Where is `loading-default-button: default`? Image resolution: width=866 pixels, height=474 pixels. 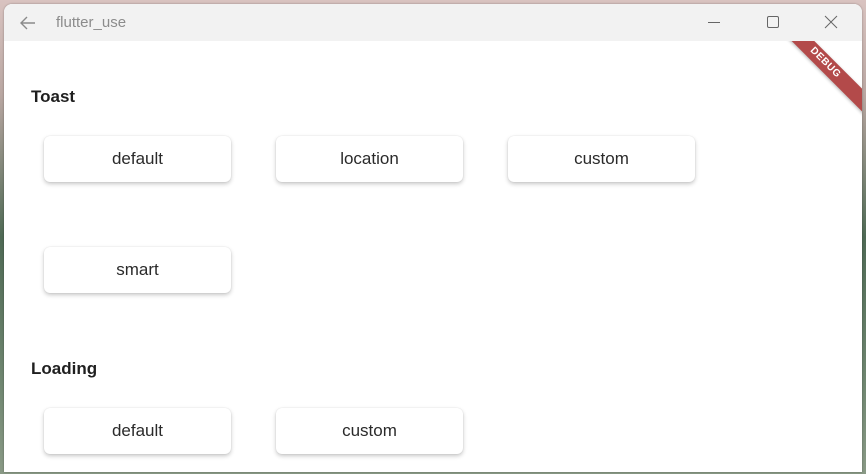 loading-default-button: default is located at coordinates (137, 431).